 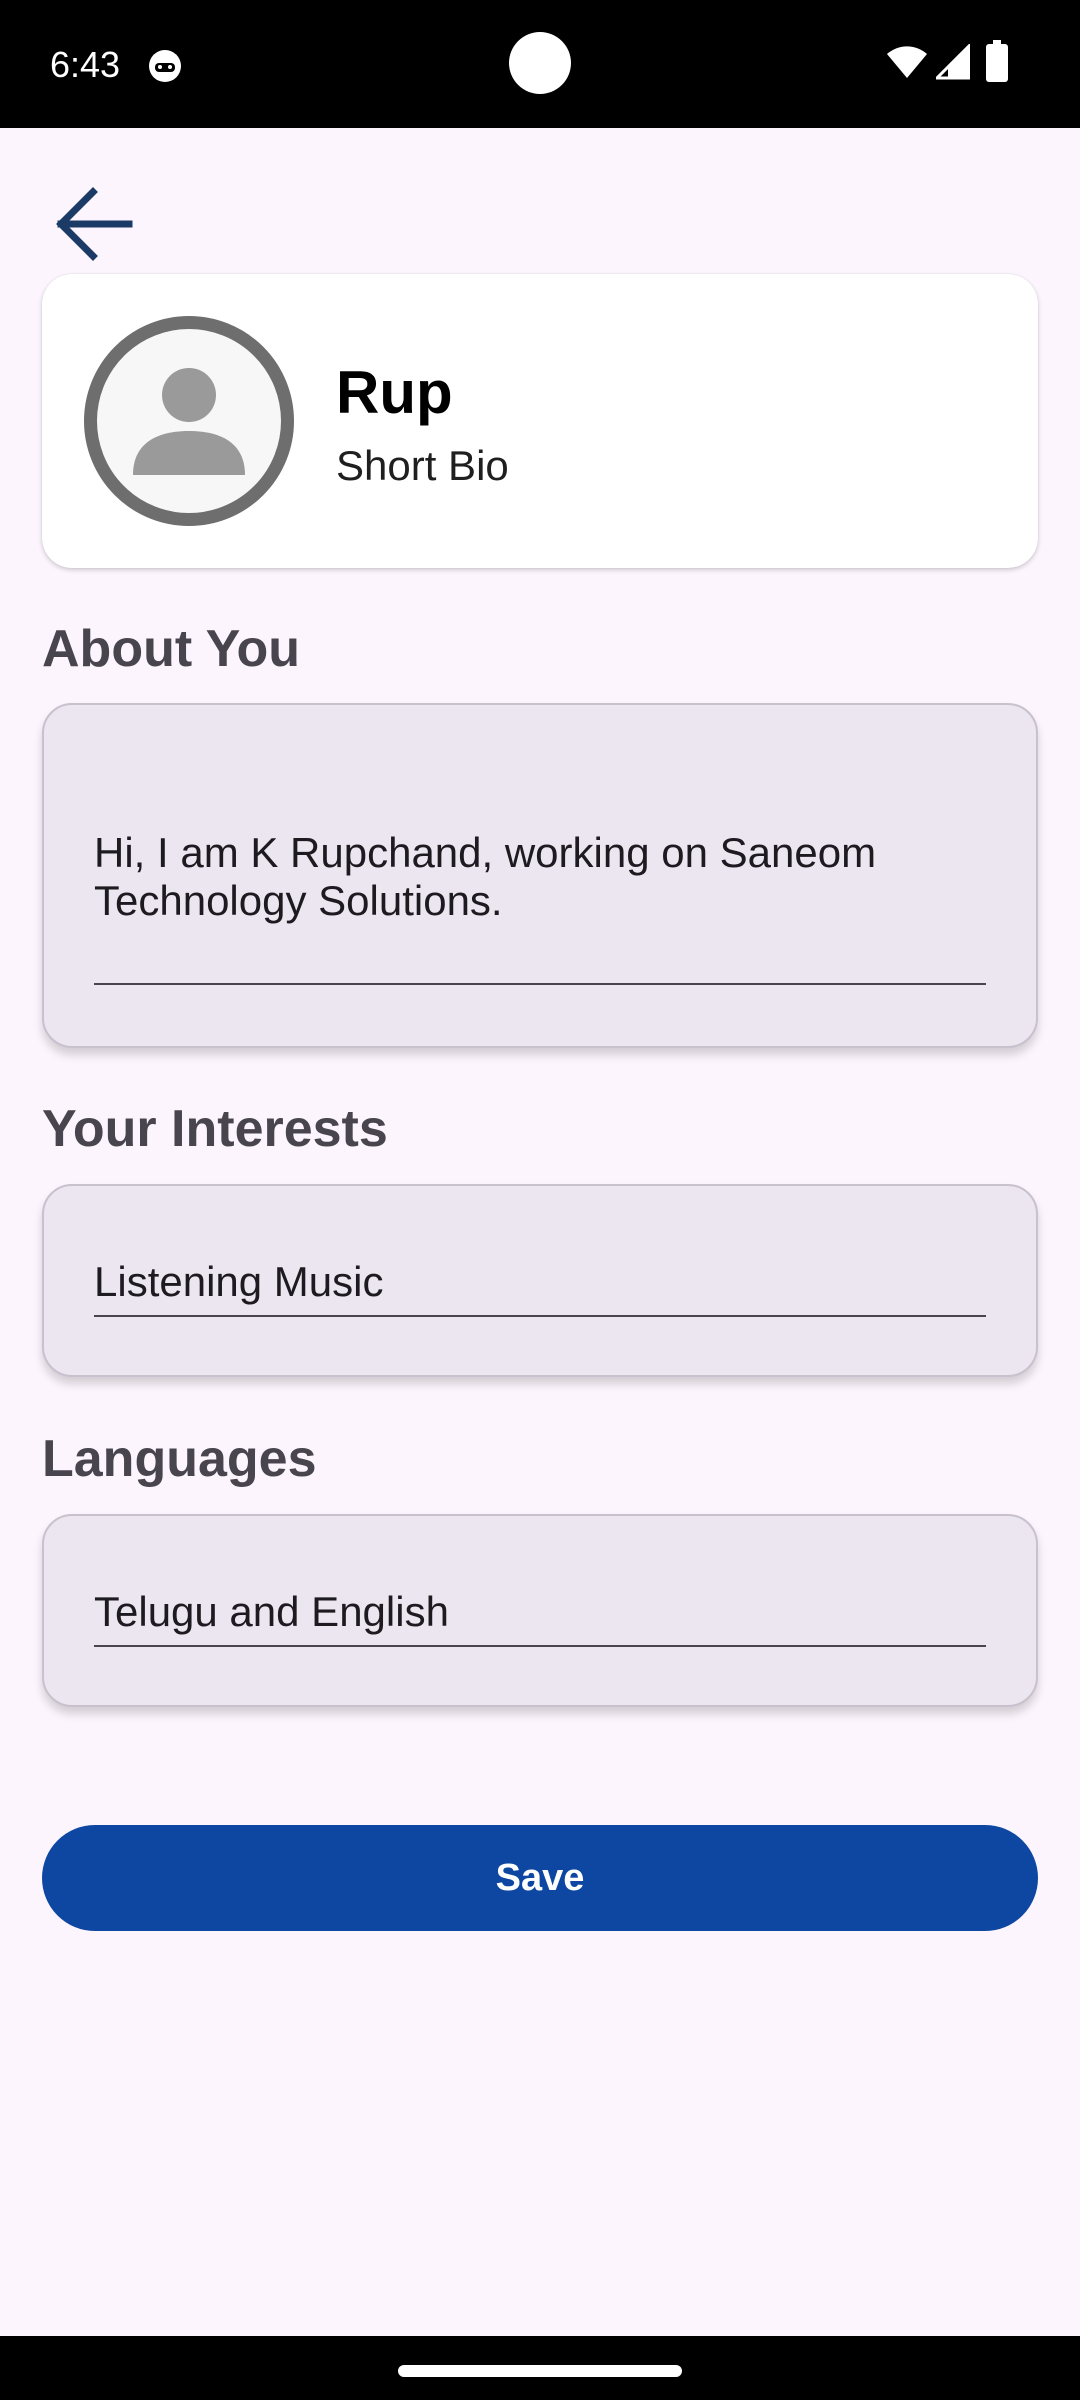 I want to click on wifi-icon, so click(x=907, y=62).